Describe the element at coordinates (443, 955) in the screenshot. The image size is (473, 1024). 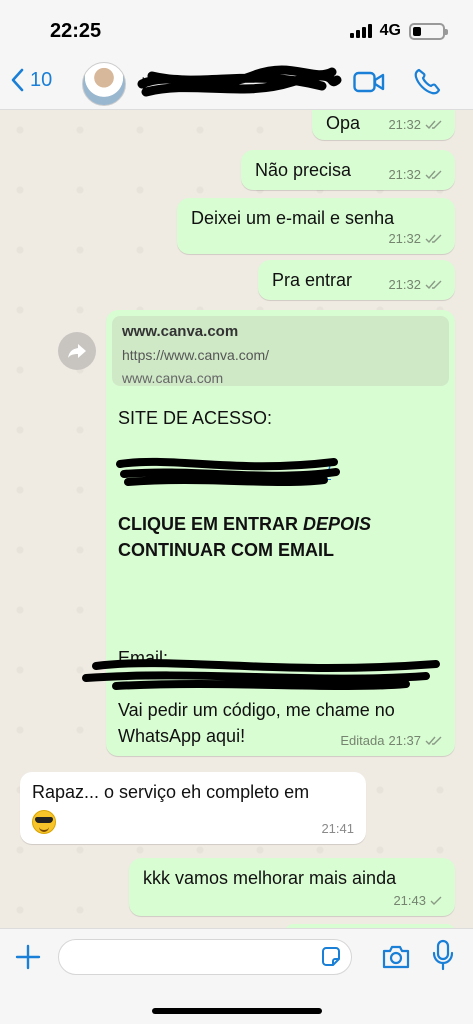
I see `microphone-icon` at that location.